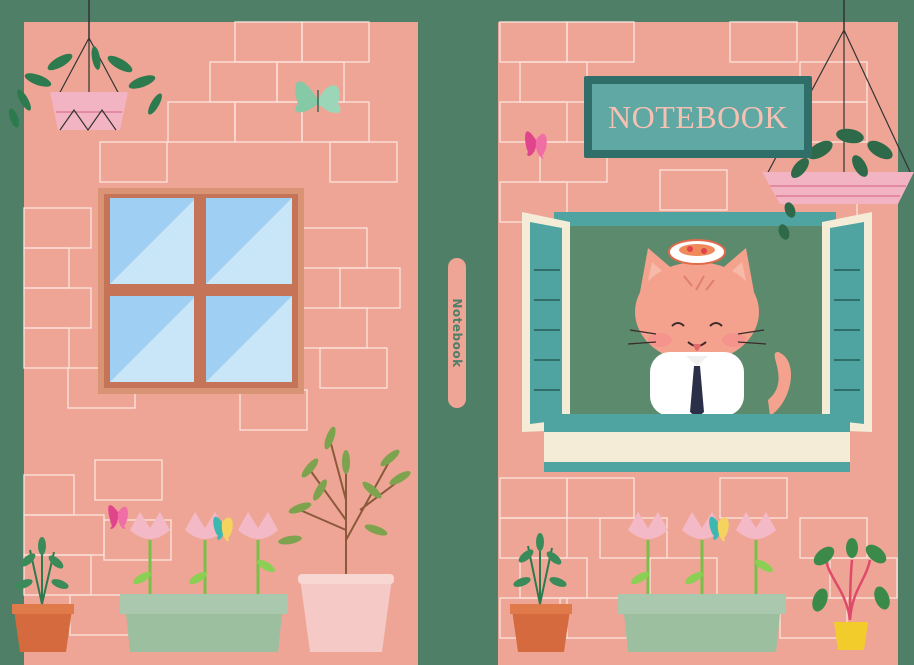 This screenshot has height=665, width=914. I want to click on title-sign-panel: NOTEBOOK, so click(698, 117).